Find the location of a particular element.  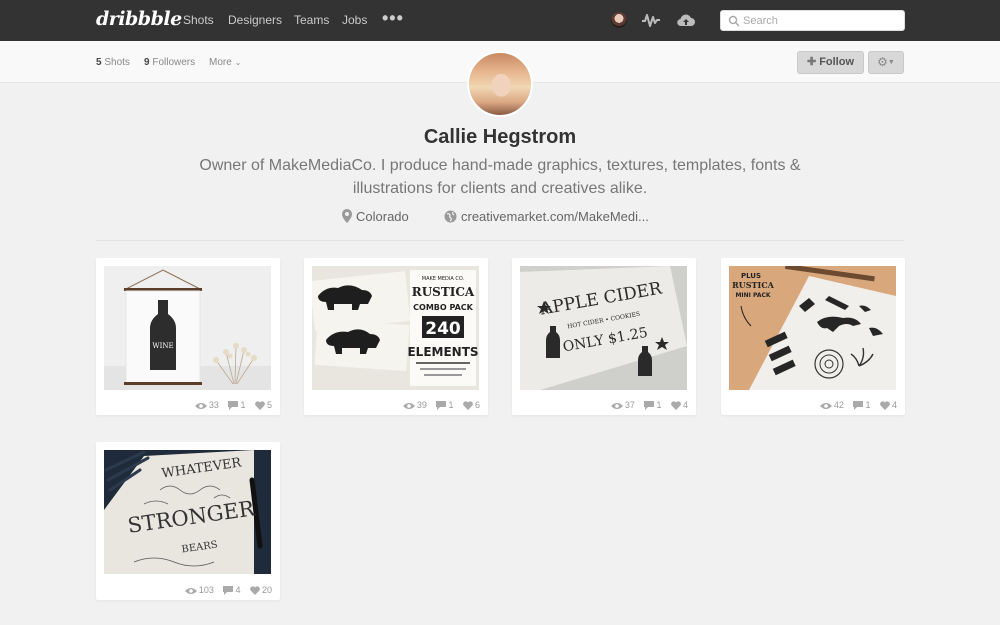

views-count: 103 is located at coordinates (206, 590).